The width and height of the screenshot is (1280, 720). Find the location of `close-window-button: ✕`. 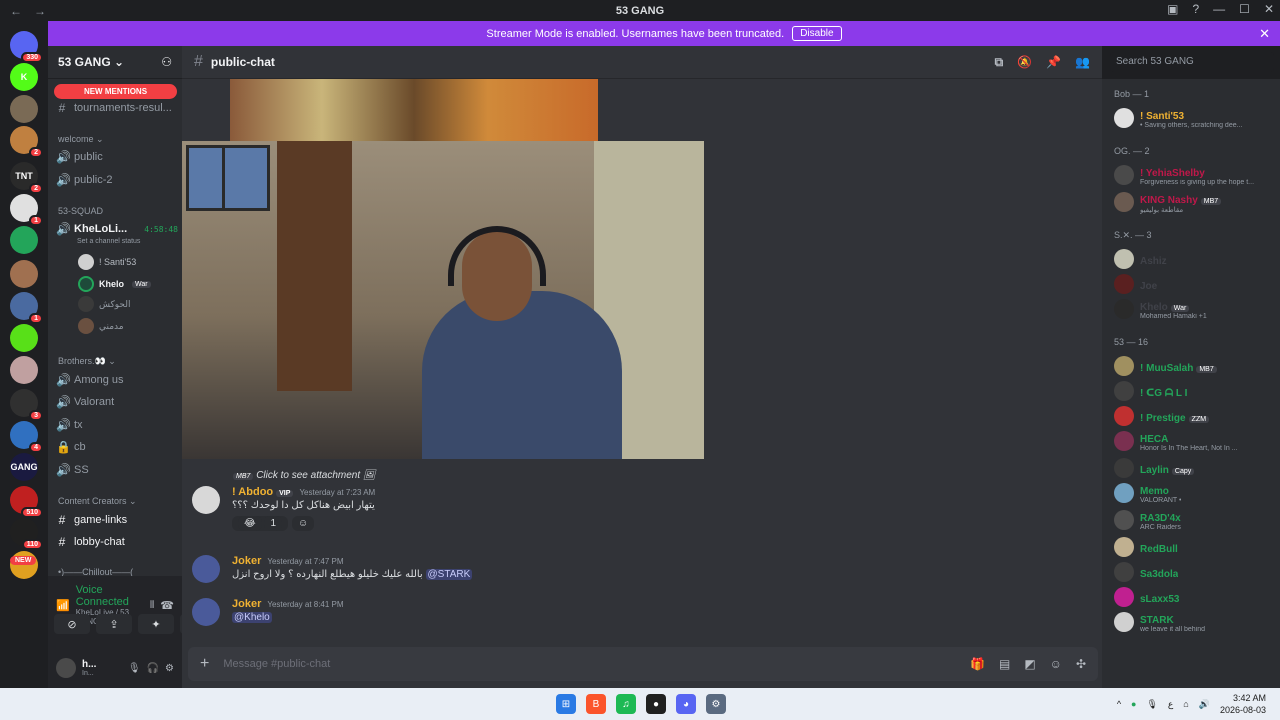

close-window-button: ✕ is located at coordinates (1269, 9).